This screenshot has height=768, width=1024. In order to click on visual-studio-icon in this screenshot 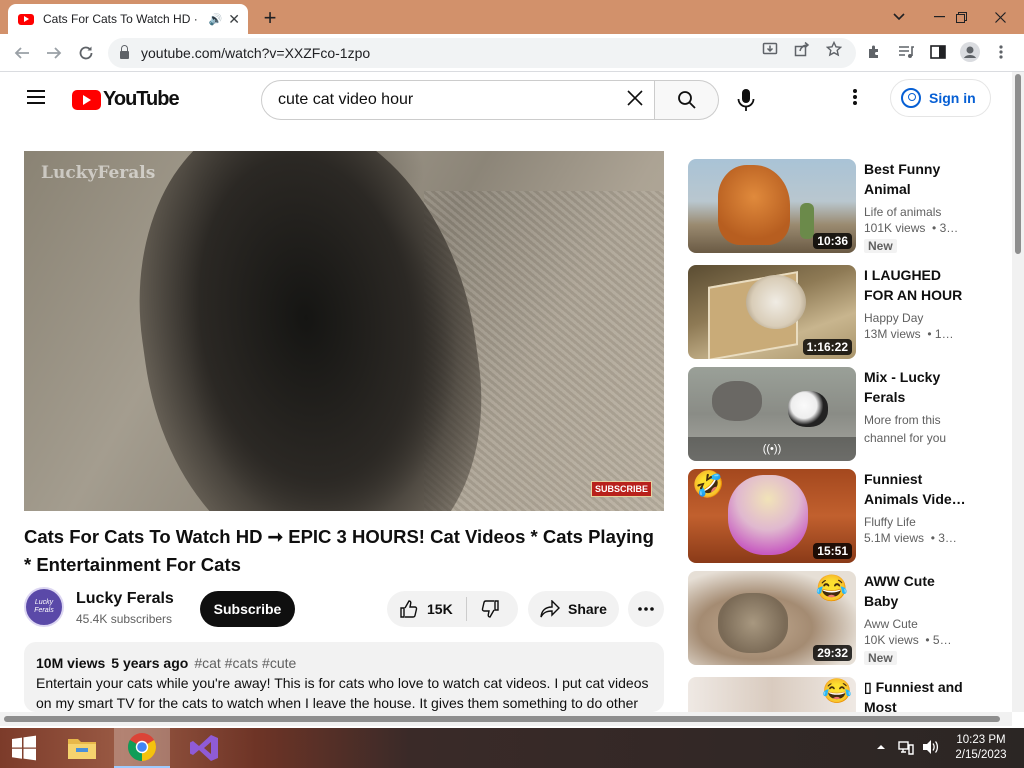, I will do `click(204, 748)`.